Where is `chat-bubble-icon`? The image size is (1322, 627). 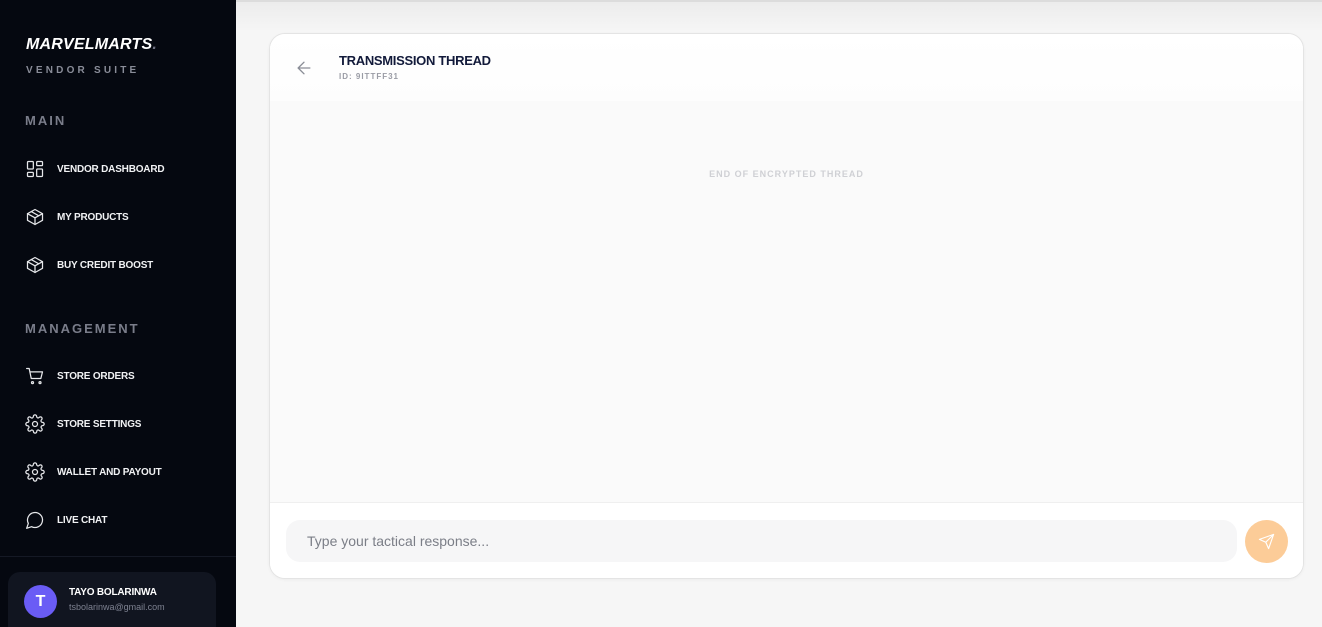
chat-bubble-icon is located at coordinates (35, 520).